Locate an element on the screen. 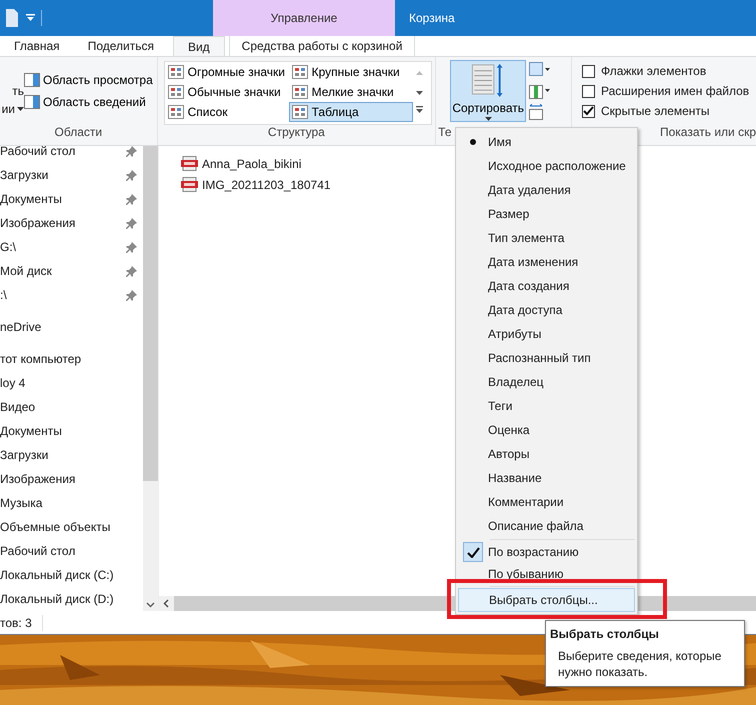  group-label: Области is located at coordinates (78, 132).